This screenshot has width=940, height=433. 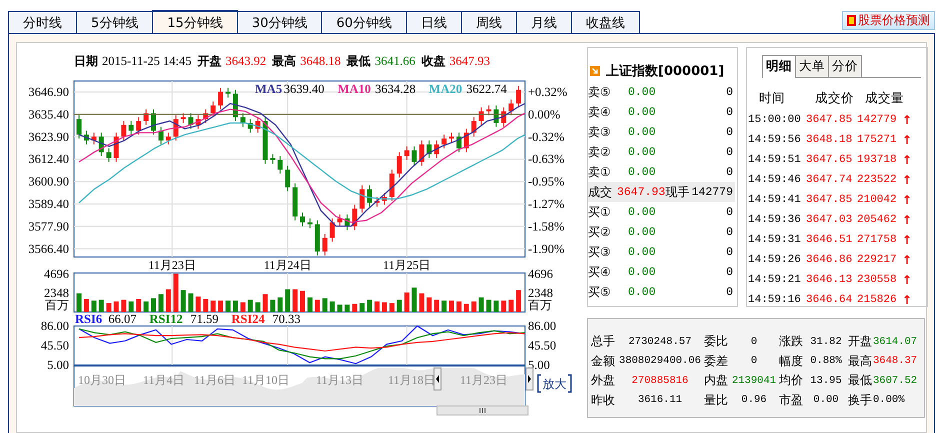 I want to click on trade-time: 14:59:56, so click(x=775, y=140).